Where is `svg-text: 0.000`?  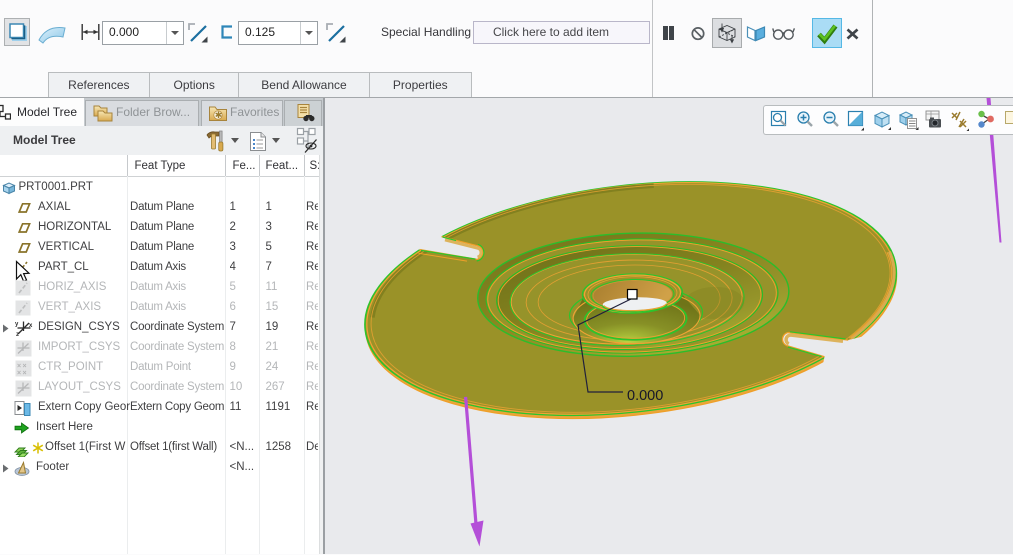
svg-text: 0.000 is located at coordinates (645, 396).